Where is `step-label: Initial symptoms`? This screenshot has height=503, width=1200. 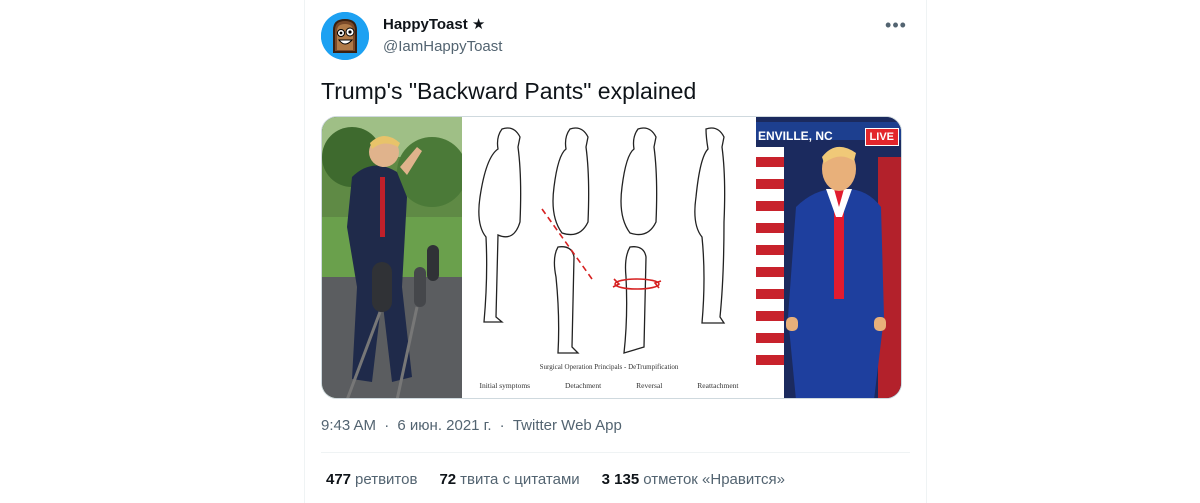
step-label: Initial symptoms is located at coordinates (505, 385).